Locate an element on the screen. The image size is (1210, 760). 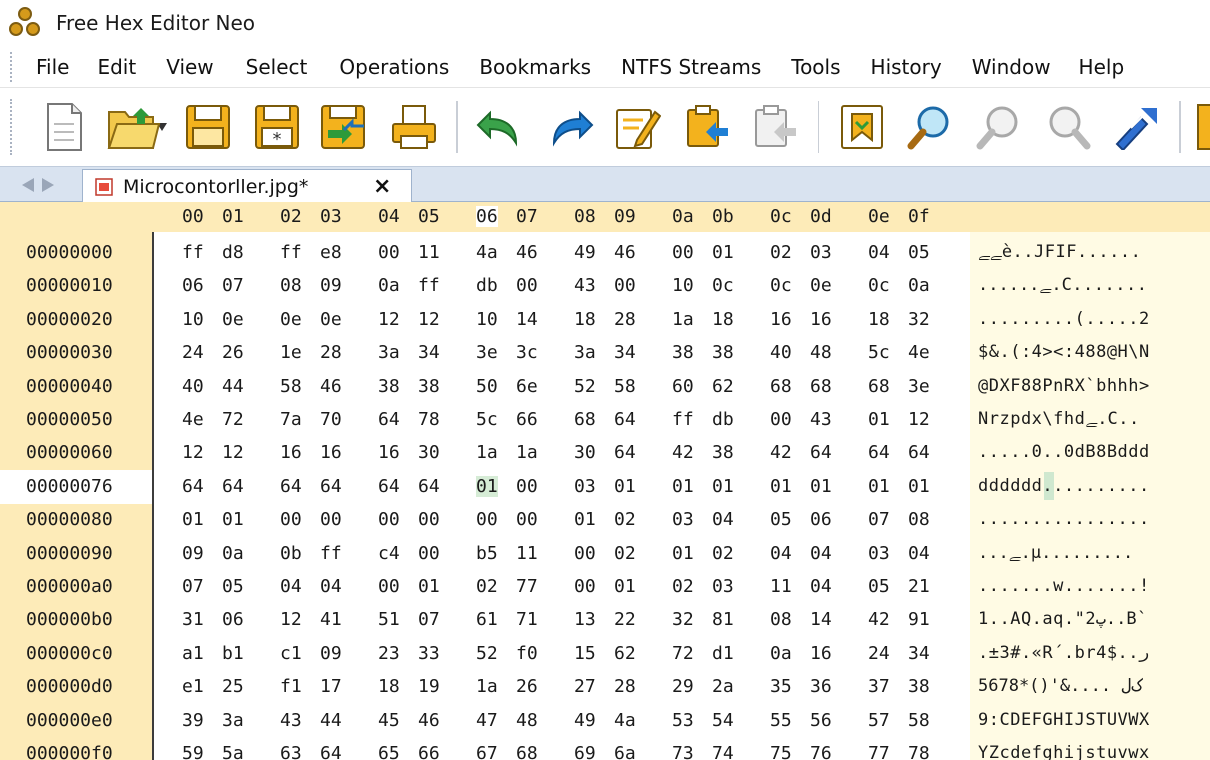
print-icon is located at coordinates (414, 127).